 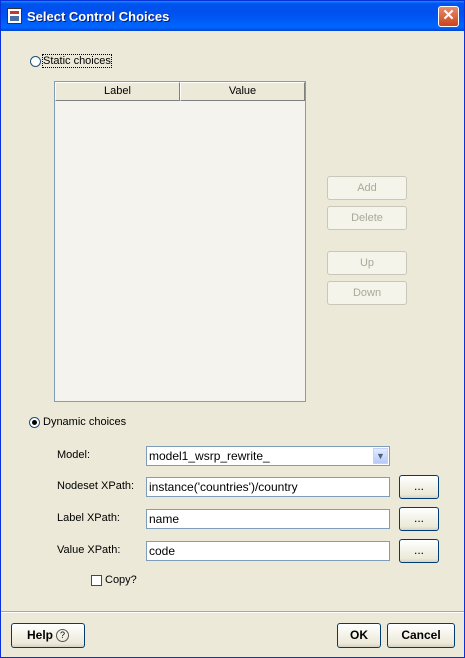 I want to click on model-select-value: model1_wsrp_rewrite_, so click(x=209, y=456).